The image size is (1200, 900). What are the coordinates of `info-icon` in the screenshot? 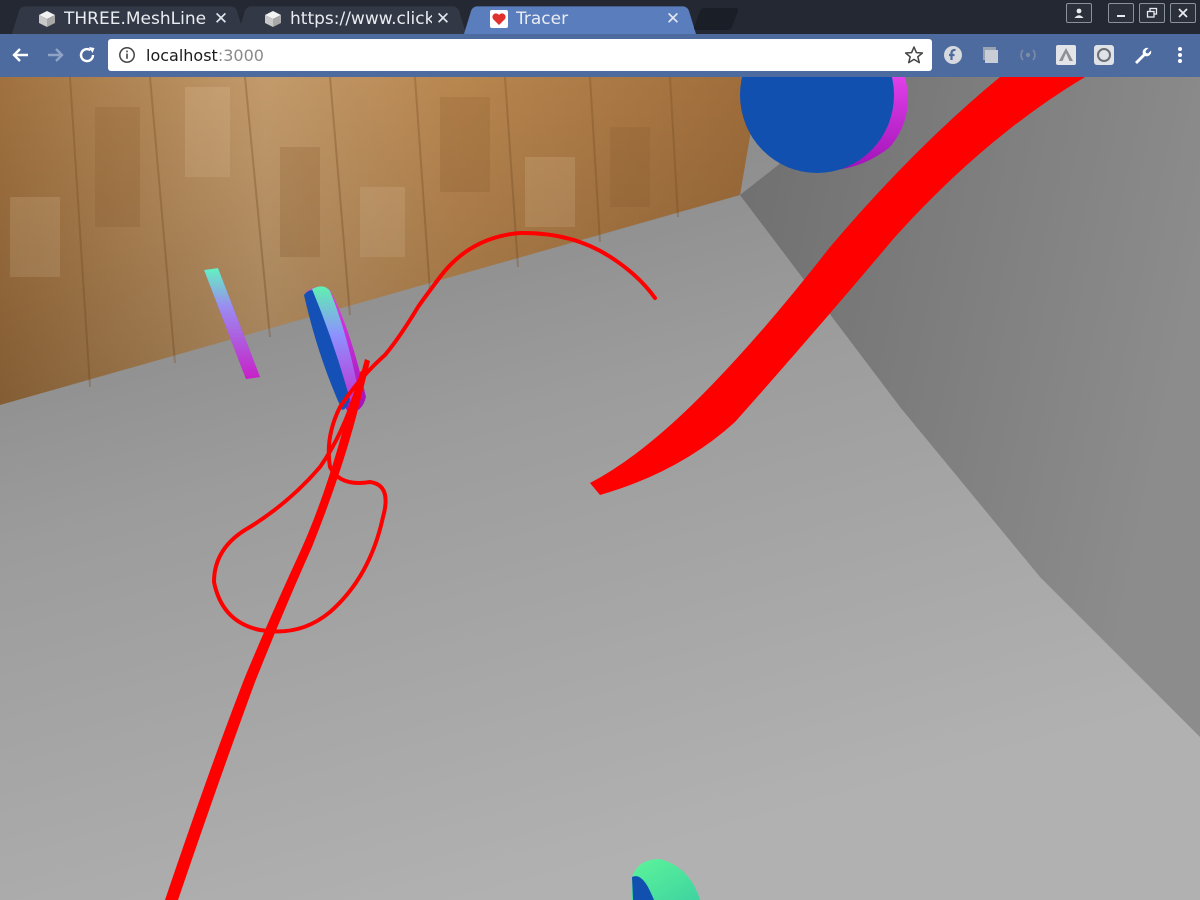 It's located at (127, 55).